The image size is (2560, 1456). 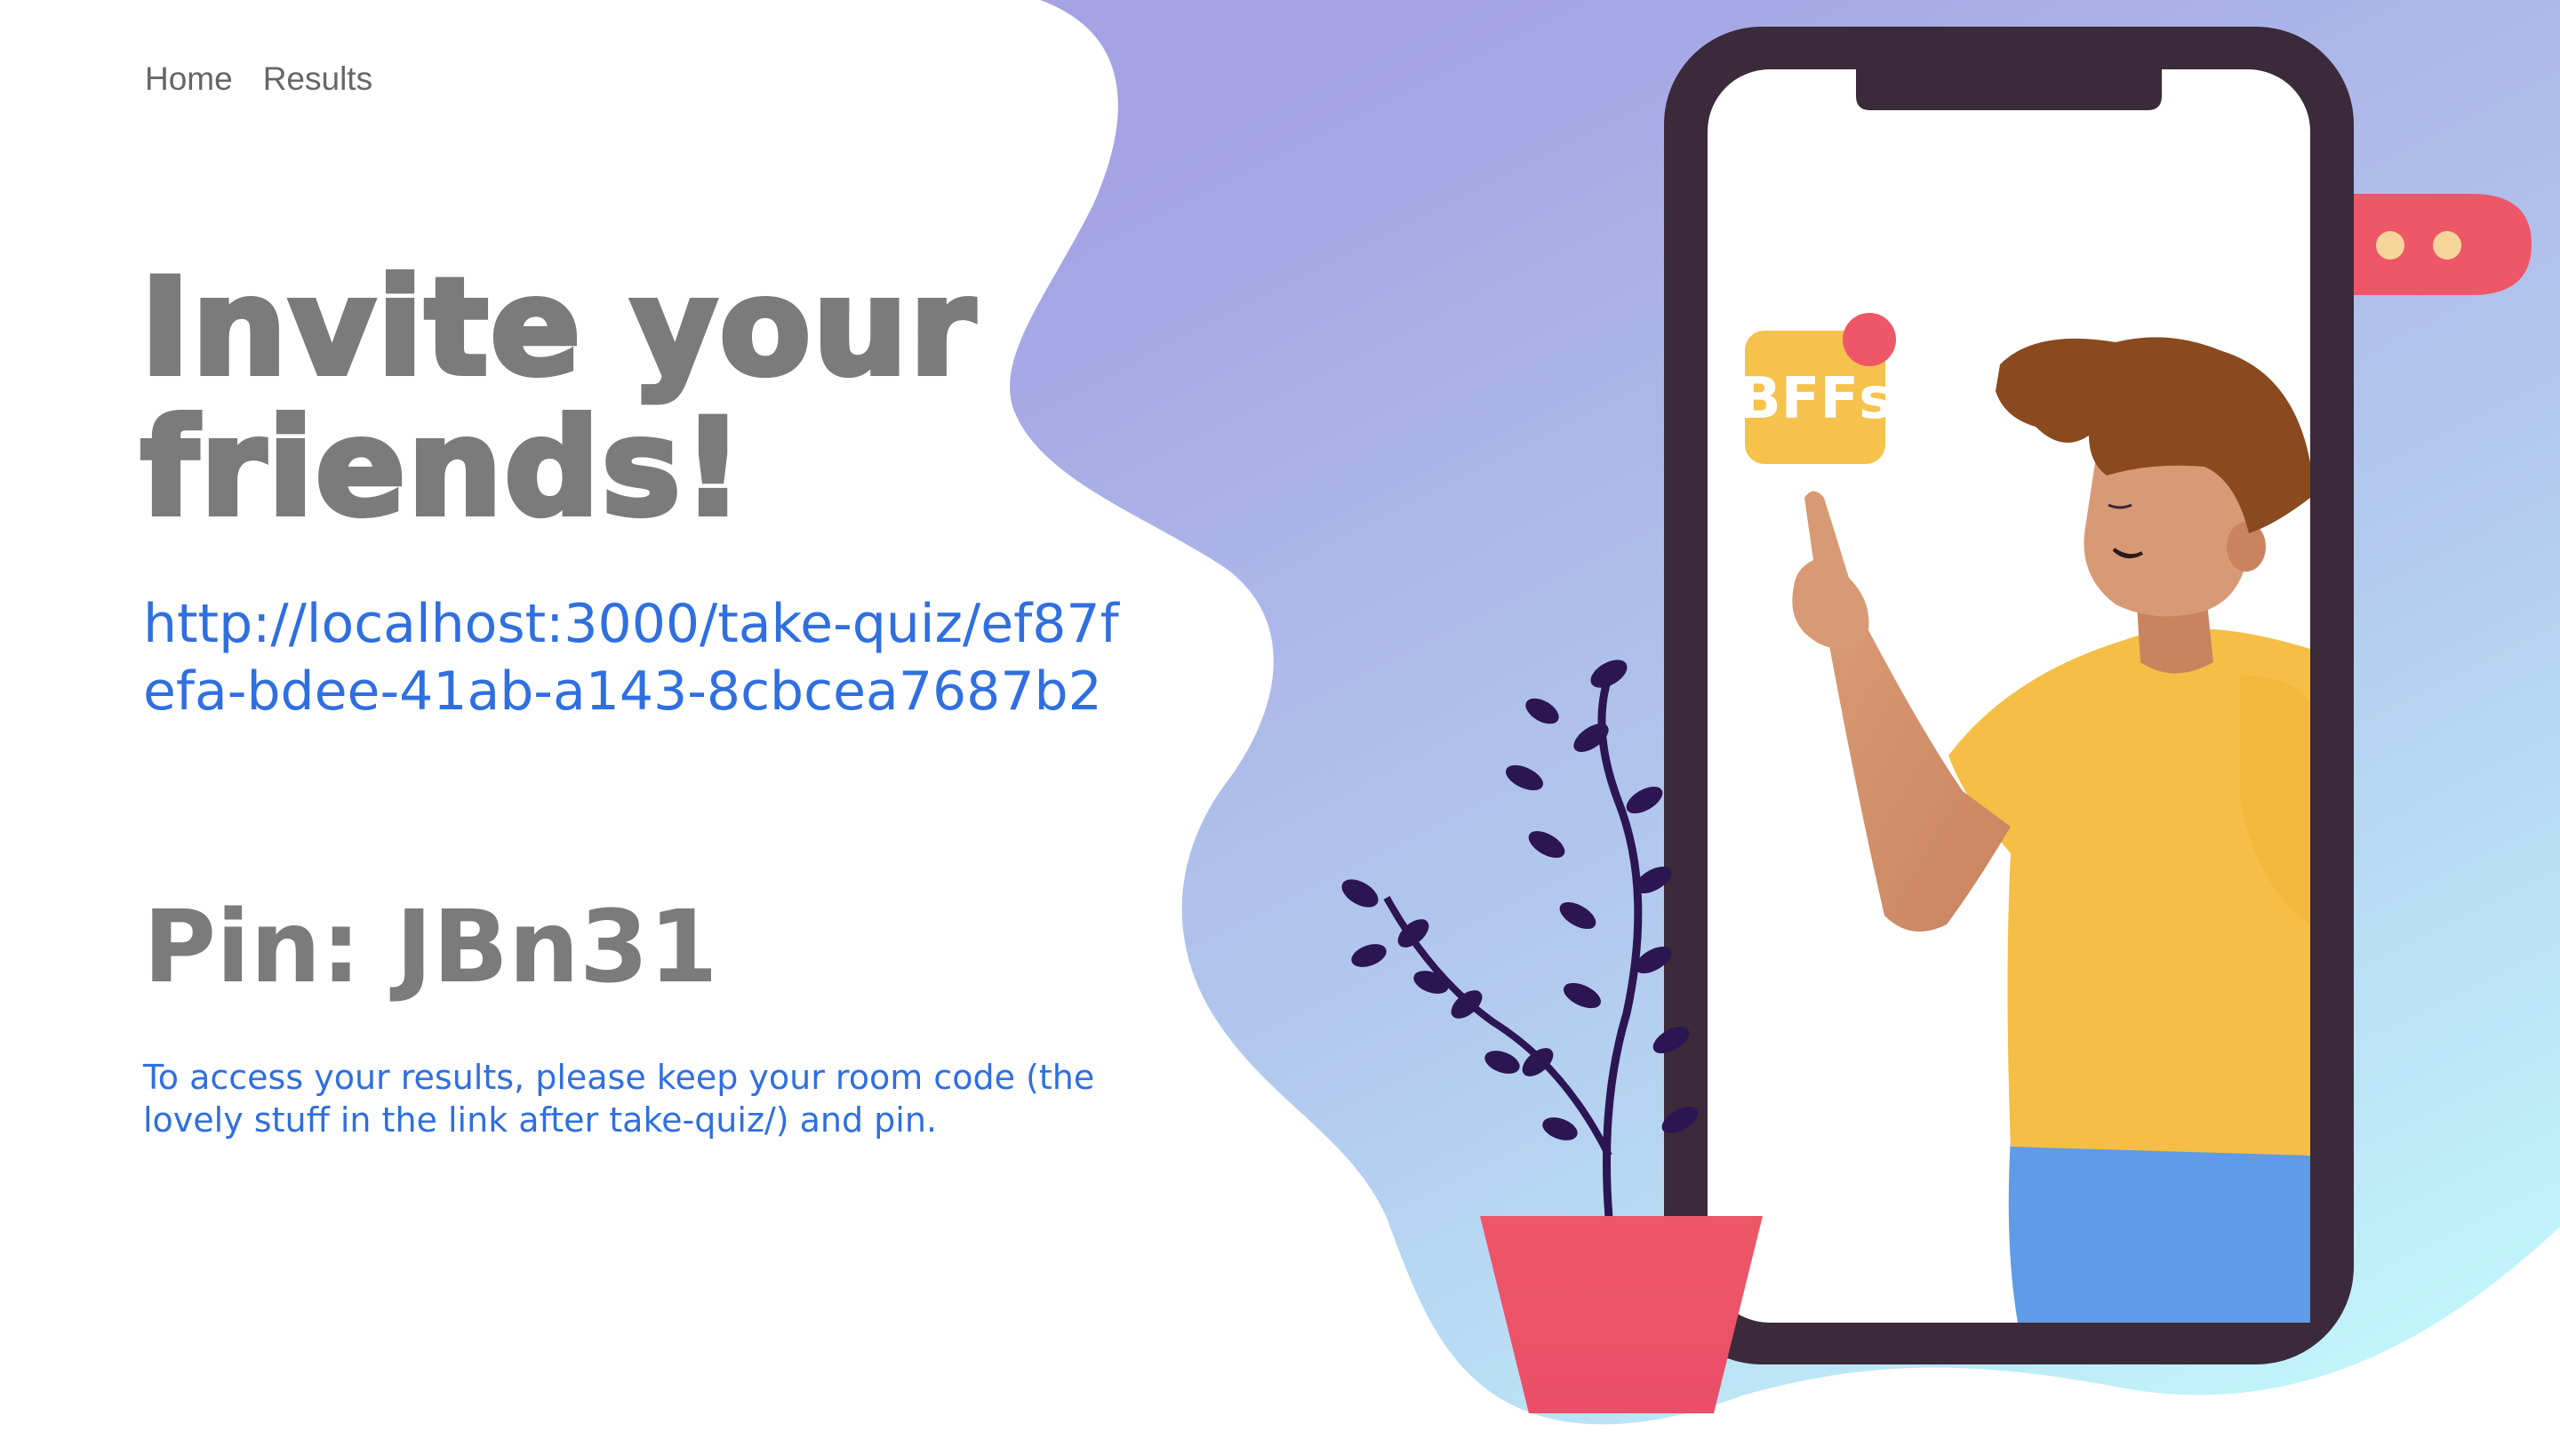 I want to click on pin-label: Pin:, so click(x=252, y=947).